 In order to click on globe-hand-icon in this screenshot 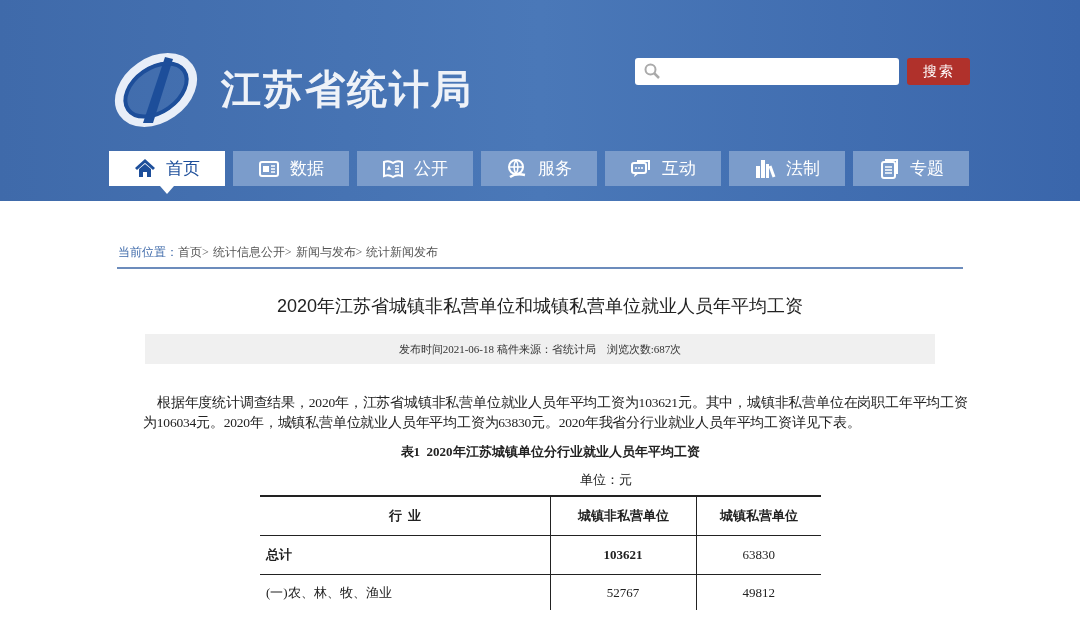, I will do `click(517, 168)`.